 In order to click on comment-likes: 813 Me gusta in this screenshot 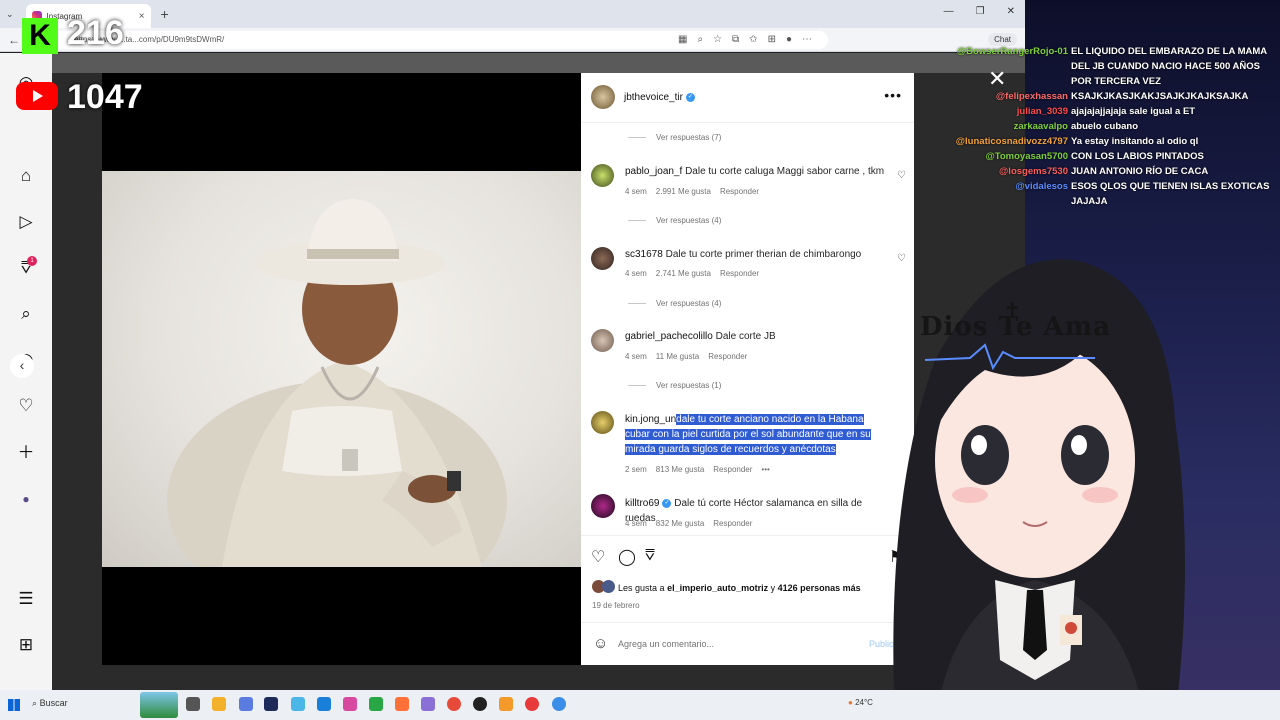, I will do `click(680, 469)`.